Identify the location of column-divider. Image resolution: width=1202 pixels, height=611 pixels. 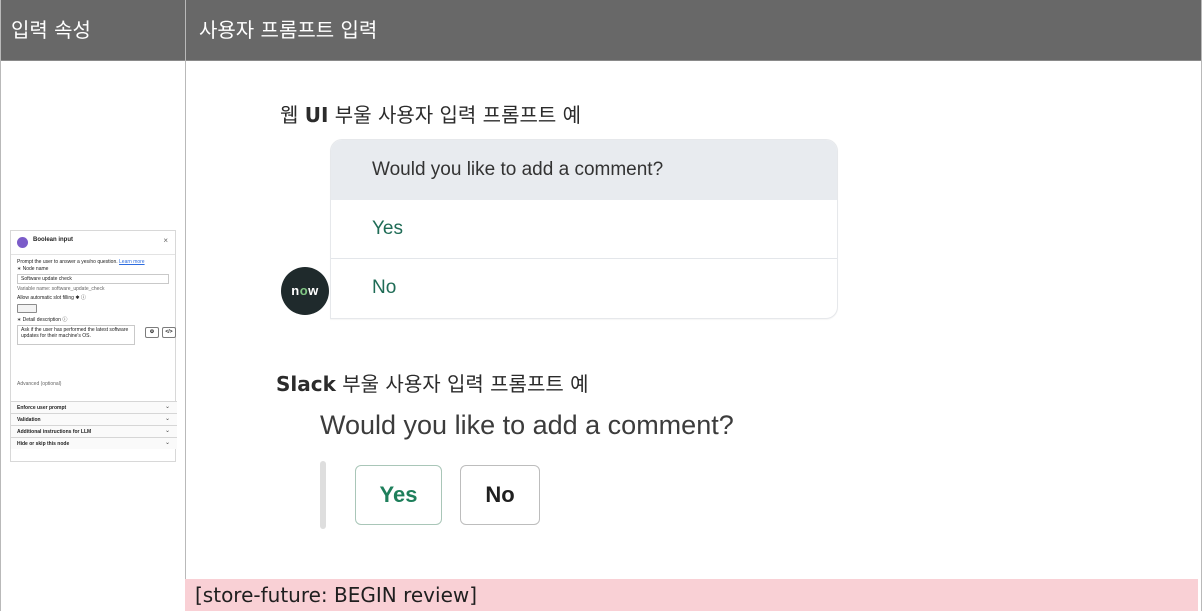
(185, 305).